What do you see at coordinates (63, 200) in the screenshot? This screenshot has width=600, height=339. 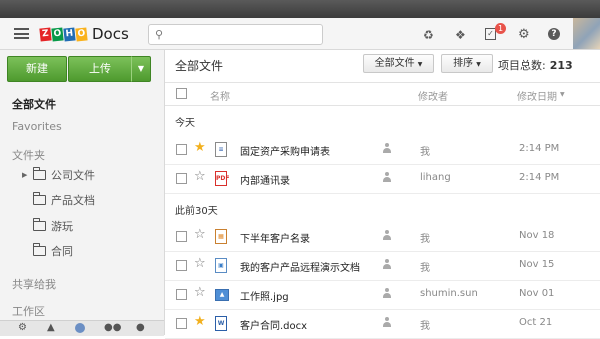 I see `sidebar-folder-product-docs: 产品文档` at bounding box center [63, 200].